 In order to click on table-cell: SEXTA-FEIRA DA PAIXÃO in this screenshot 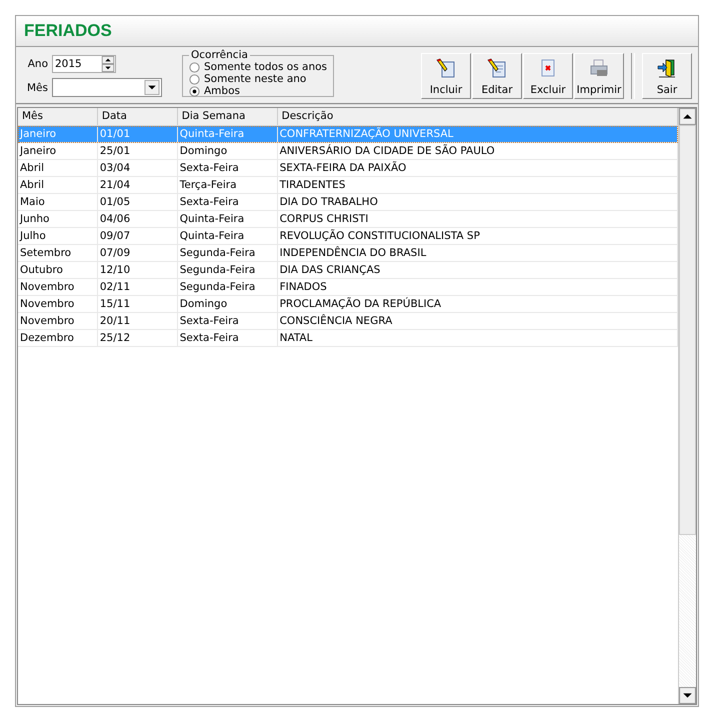, I will do `click(478, 168)`.